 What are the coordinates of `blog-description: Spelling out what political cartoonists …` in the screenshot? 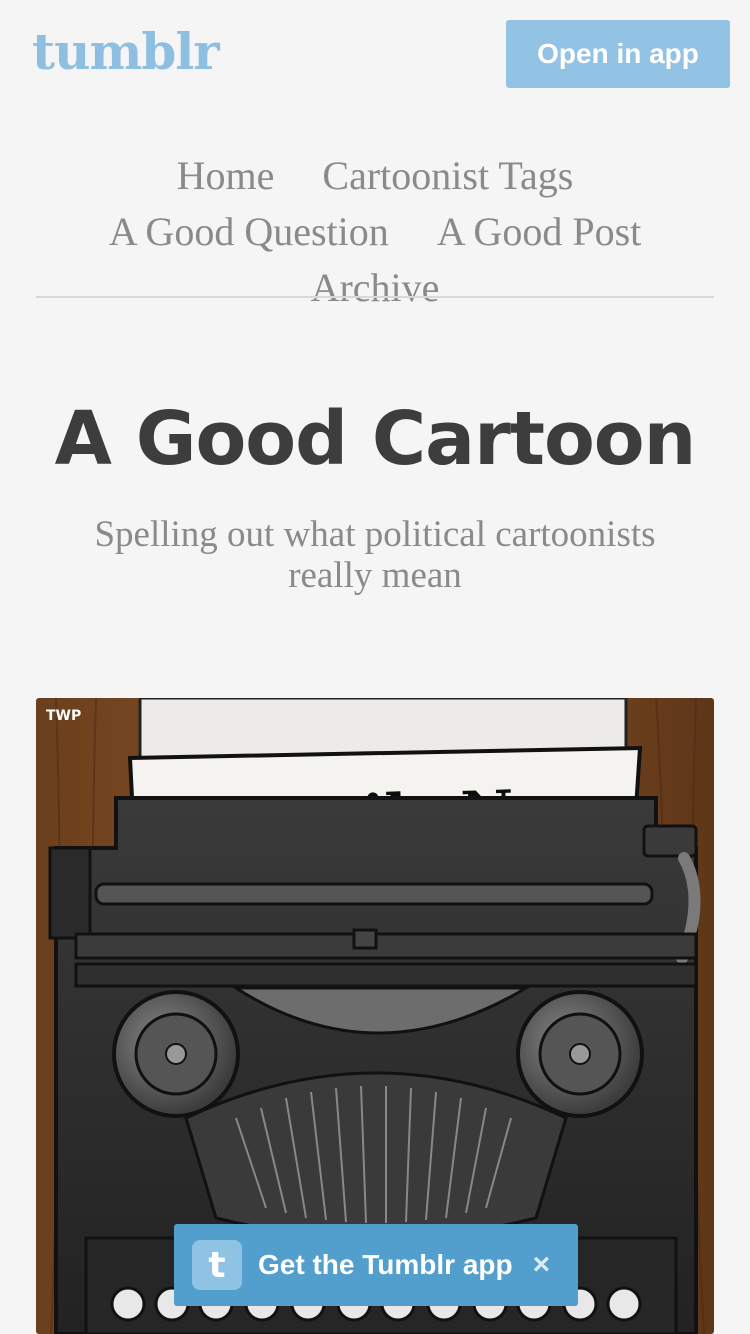 It's located at (375, 555).